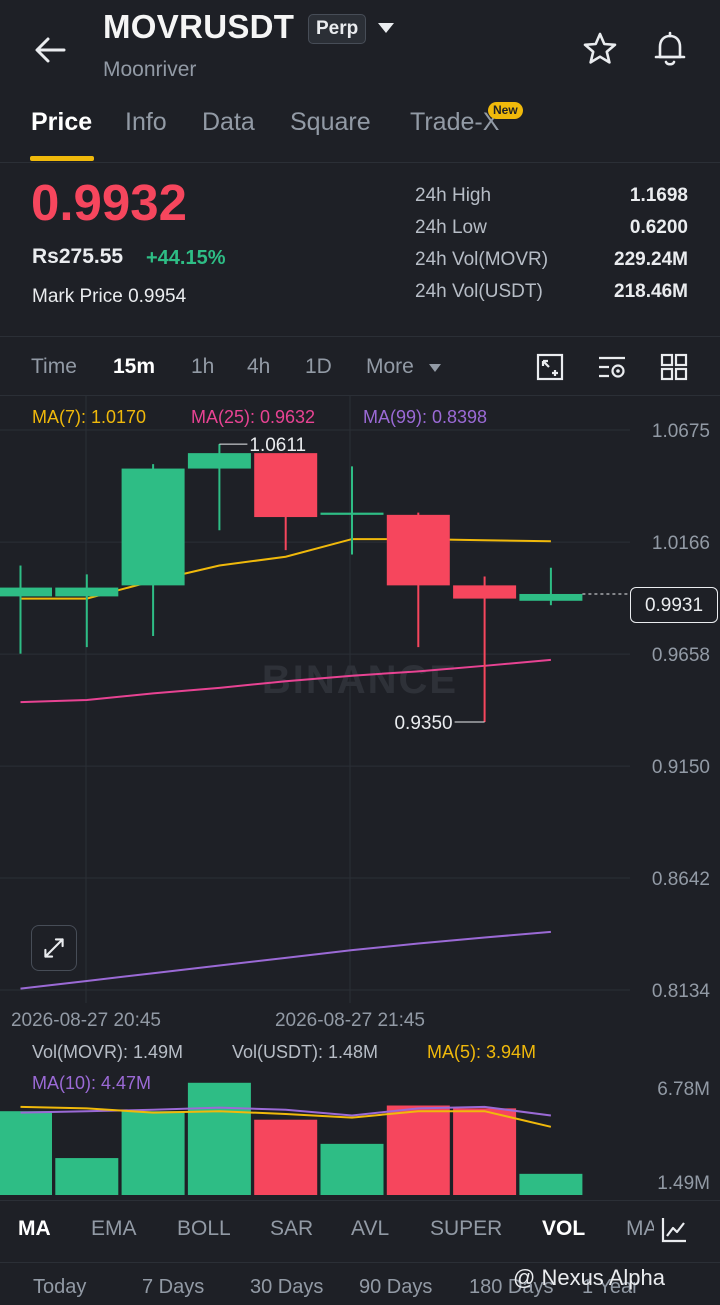 The width and height of the screenshot is (720, 1305). Describe the element at coordinates (600, 49) in the screenshot. I see `star-icon` at that location.